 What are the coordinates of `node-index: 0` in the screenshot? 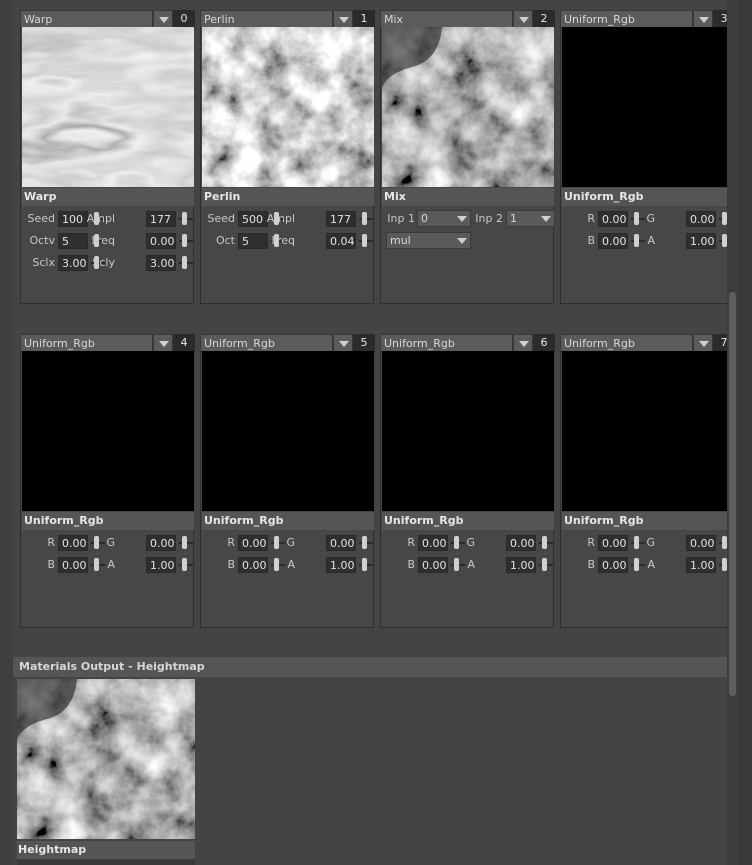 It's located at (184, 19).